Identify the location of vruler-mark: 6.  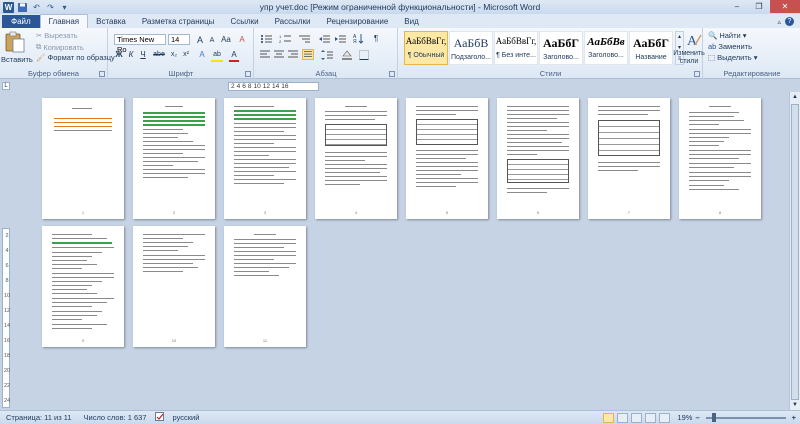
(7, 266).